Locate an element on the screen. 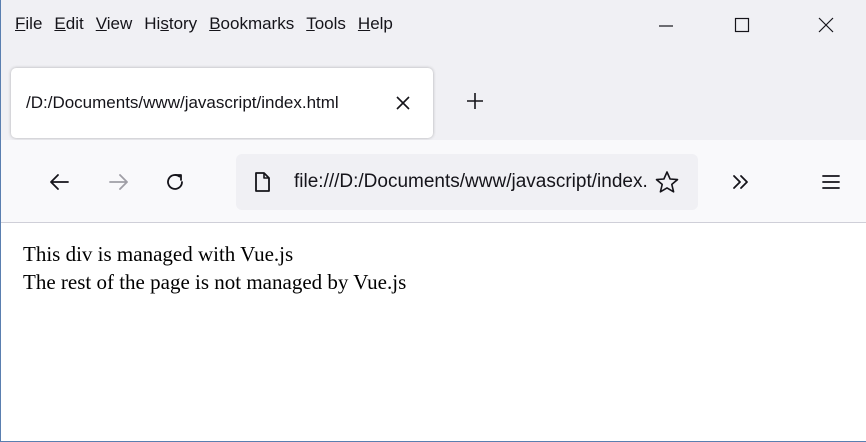 This screenshot has height=442, width=866. plus-icon is located at coordinates (475, 101).